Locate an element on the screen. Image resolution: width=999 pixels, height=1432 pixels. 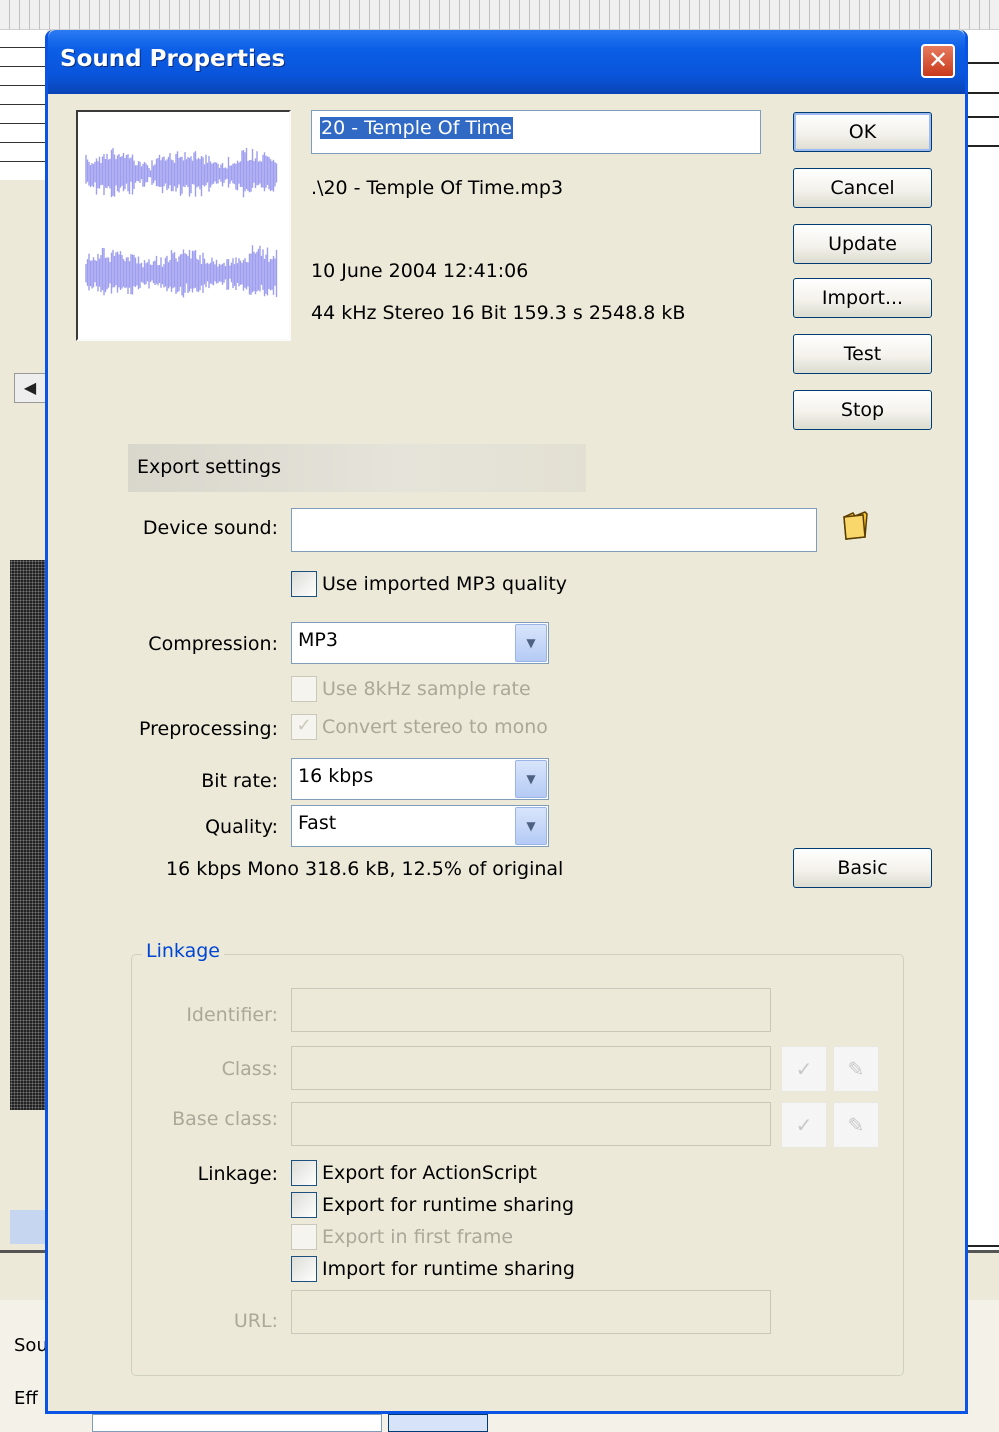
ok-button: OK is located at coordinates (862, 132).